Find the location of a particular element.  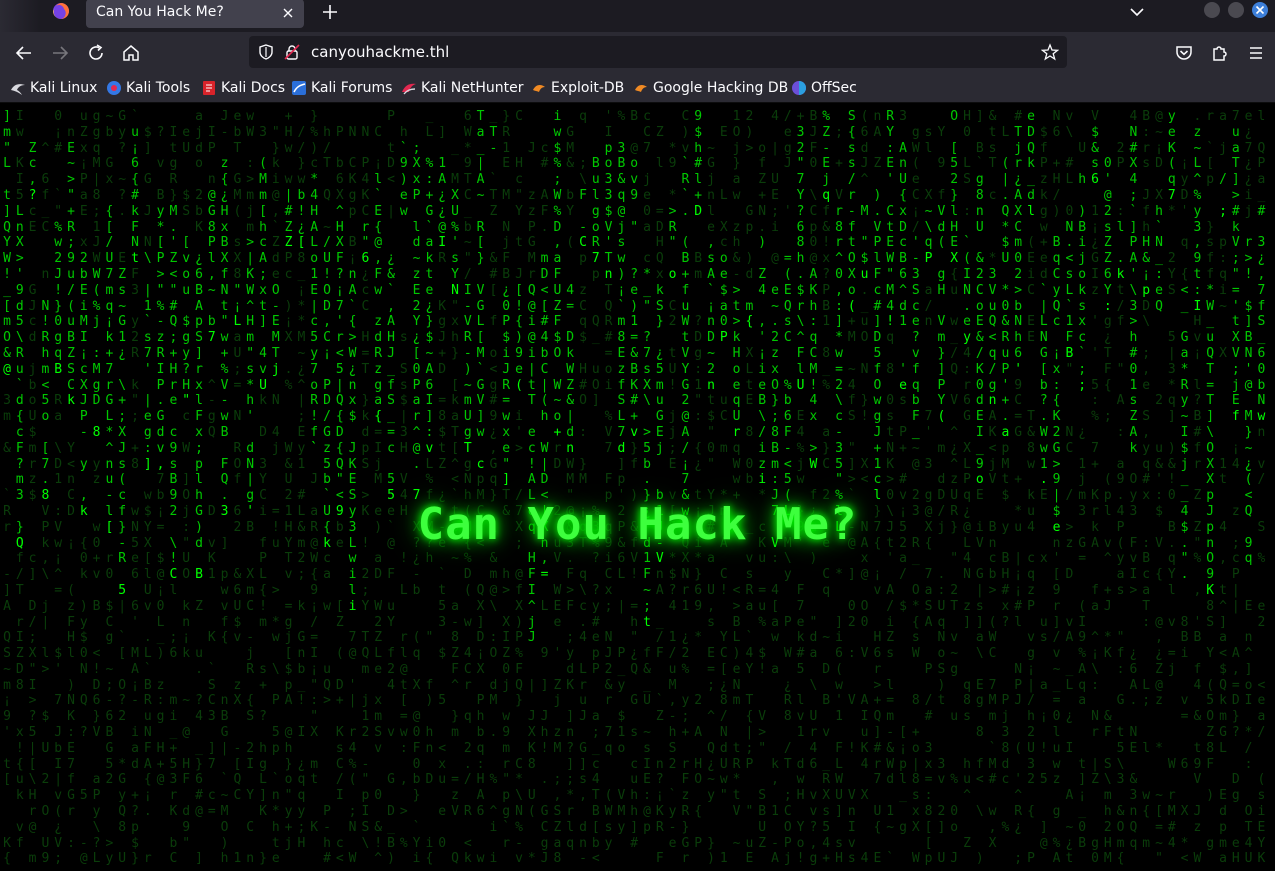

bookmark-kali-docs: Kali Docs is located at coordinates (243, 88).